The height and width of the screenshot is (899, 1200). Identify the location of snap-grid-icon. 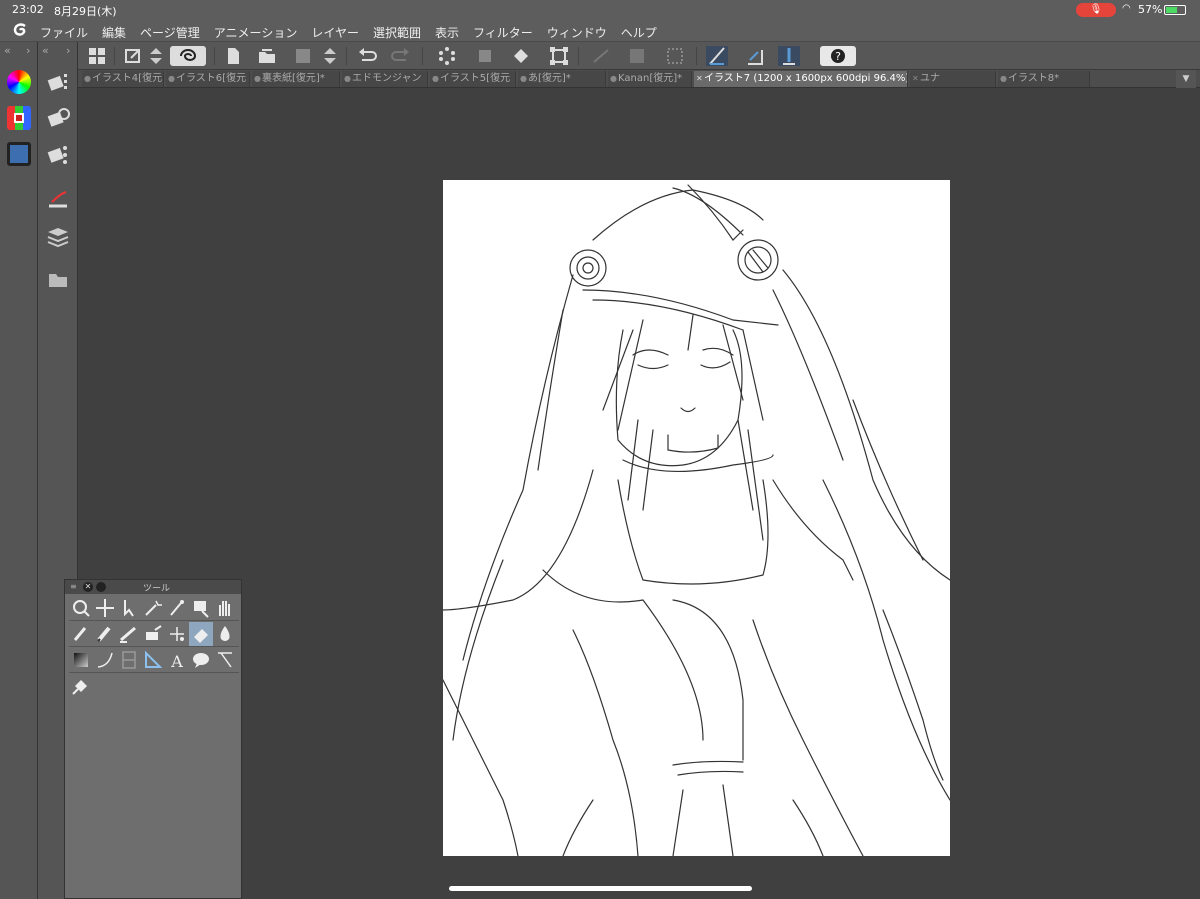
(789, 56).